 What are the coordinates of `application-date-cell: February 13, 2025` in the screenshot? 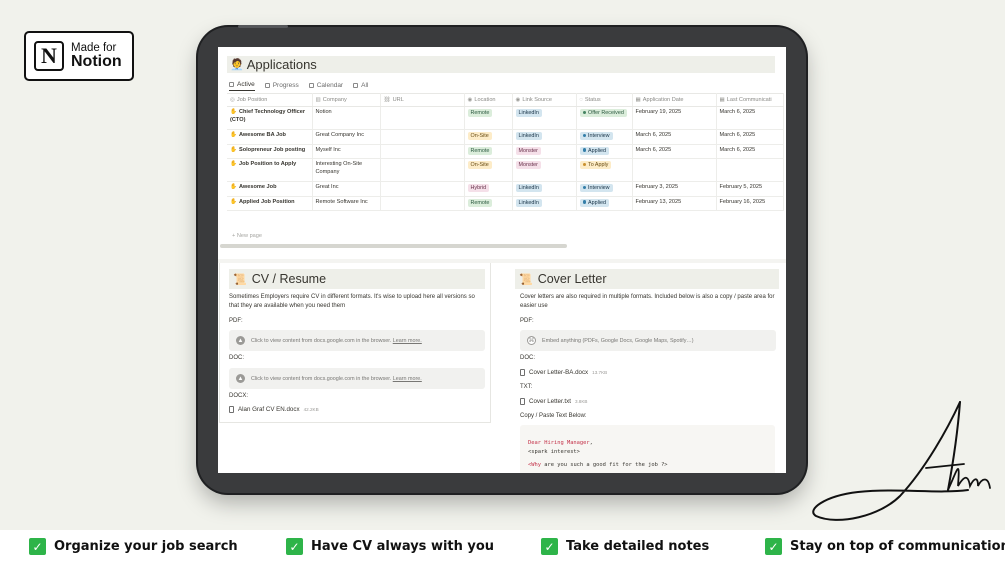 It's located at (674, 203).